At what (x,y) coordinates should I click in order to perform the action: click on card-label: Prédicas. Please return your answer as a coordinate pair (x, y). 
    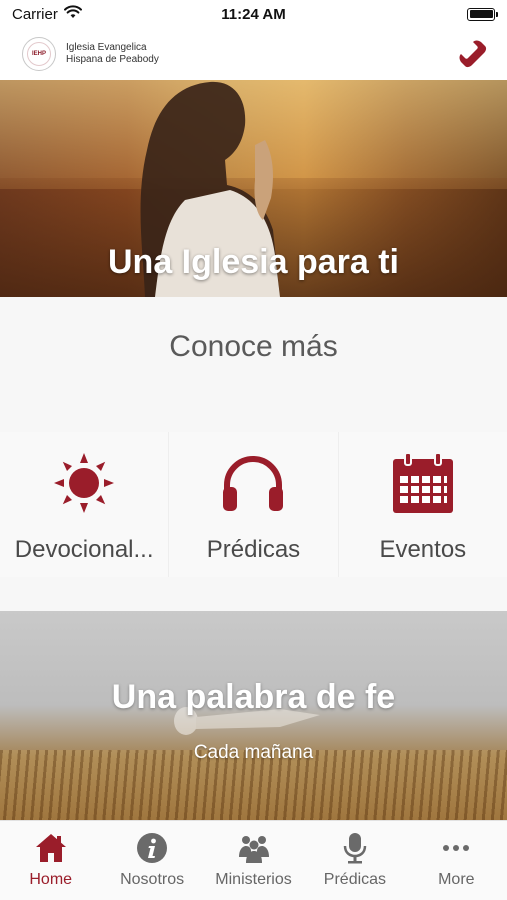
    Looking at the image, I should click on (253, 549).